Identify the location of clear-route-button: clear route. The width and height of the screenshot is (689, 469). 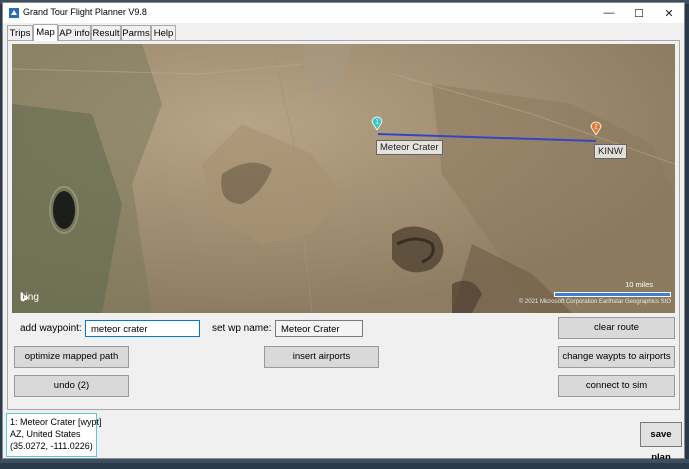
(616, 328).